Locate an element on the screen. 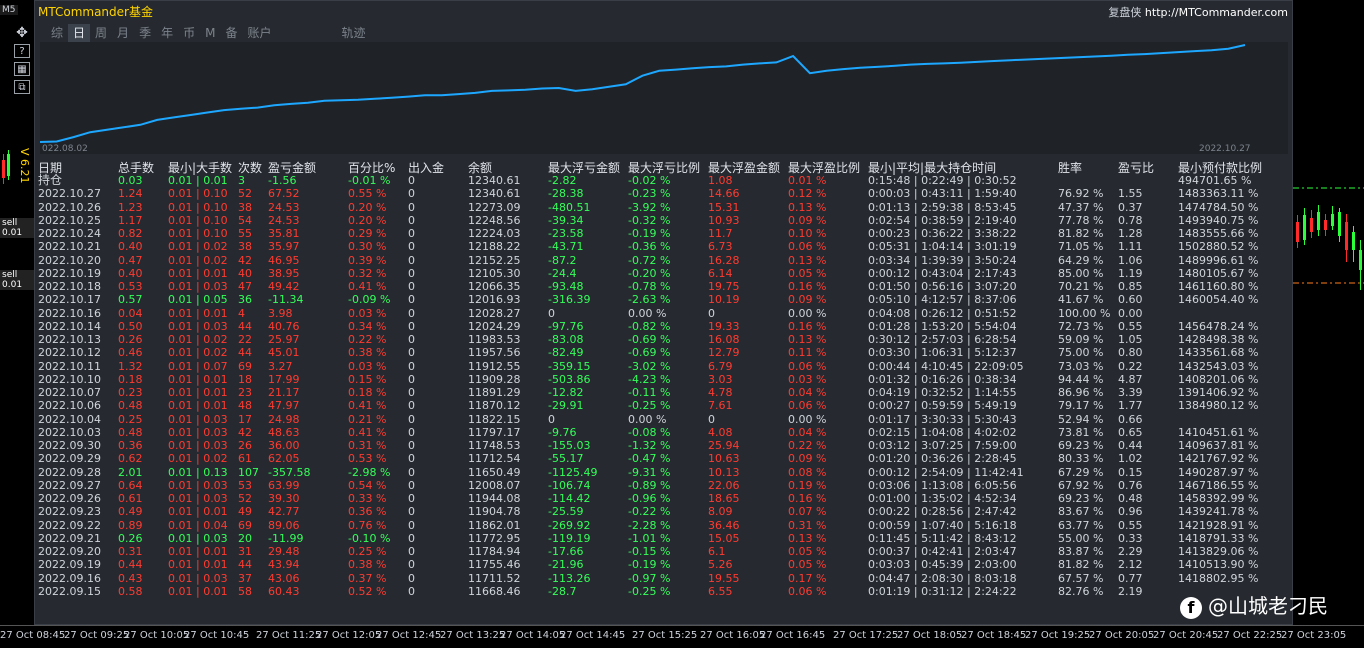 This screenshot has width=1364, height=648. table-cell: 0.38 % is located at coordinates (367, 353).